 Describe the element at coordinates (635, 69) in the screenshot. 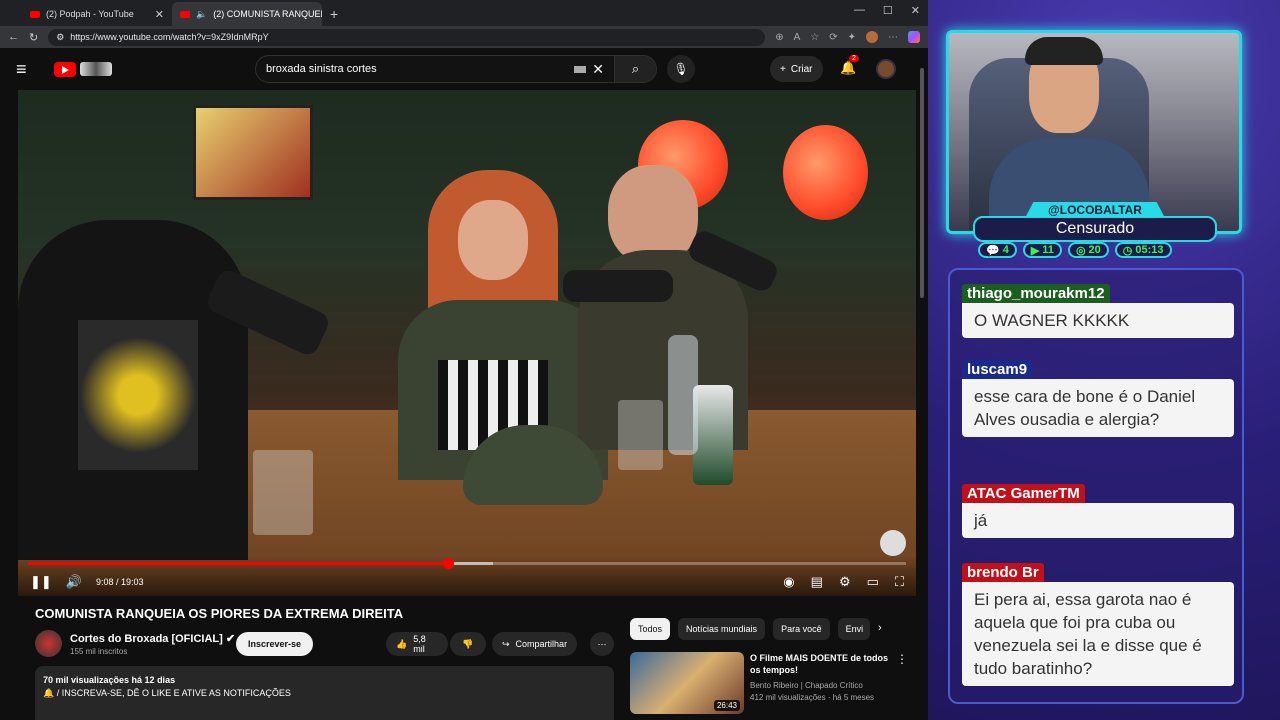

I see `search-icon: ⌕` at that location.